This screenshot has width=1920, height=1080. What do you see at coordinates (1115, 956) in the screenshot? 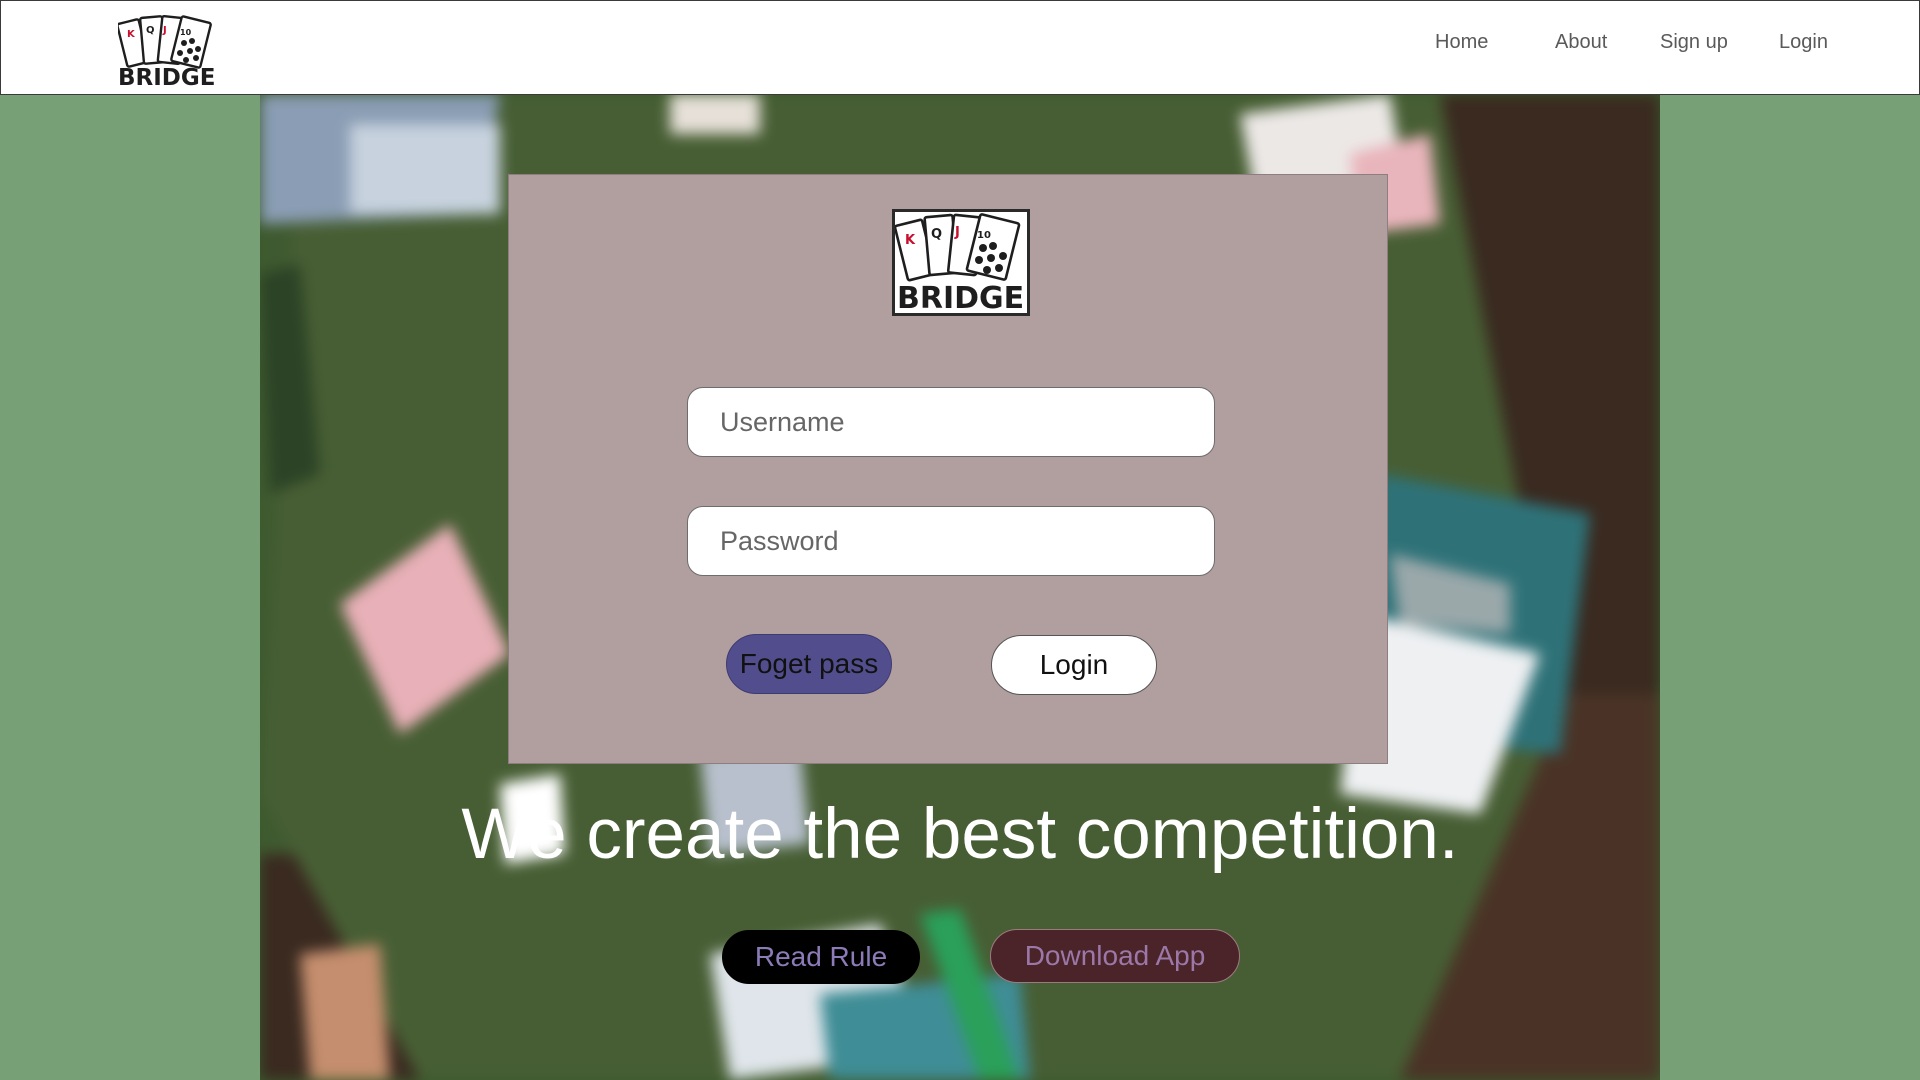
I see `download-app-button: Download App` at bounding box center [1115, 956].